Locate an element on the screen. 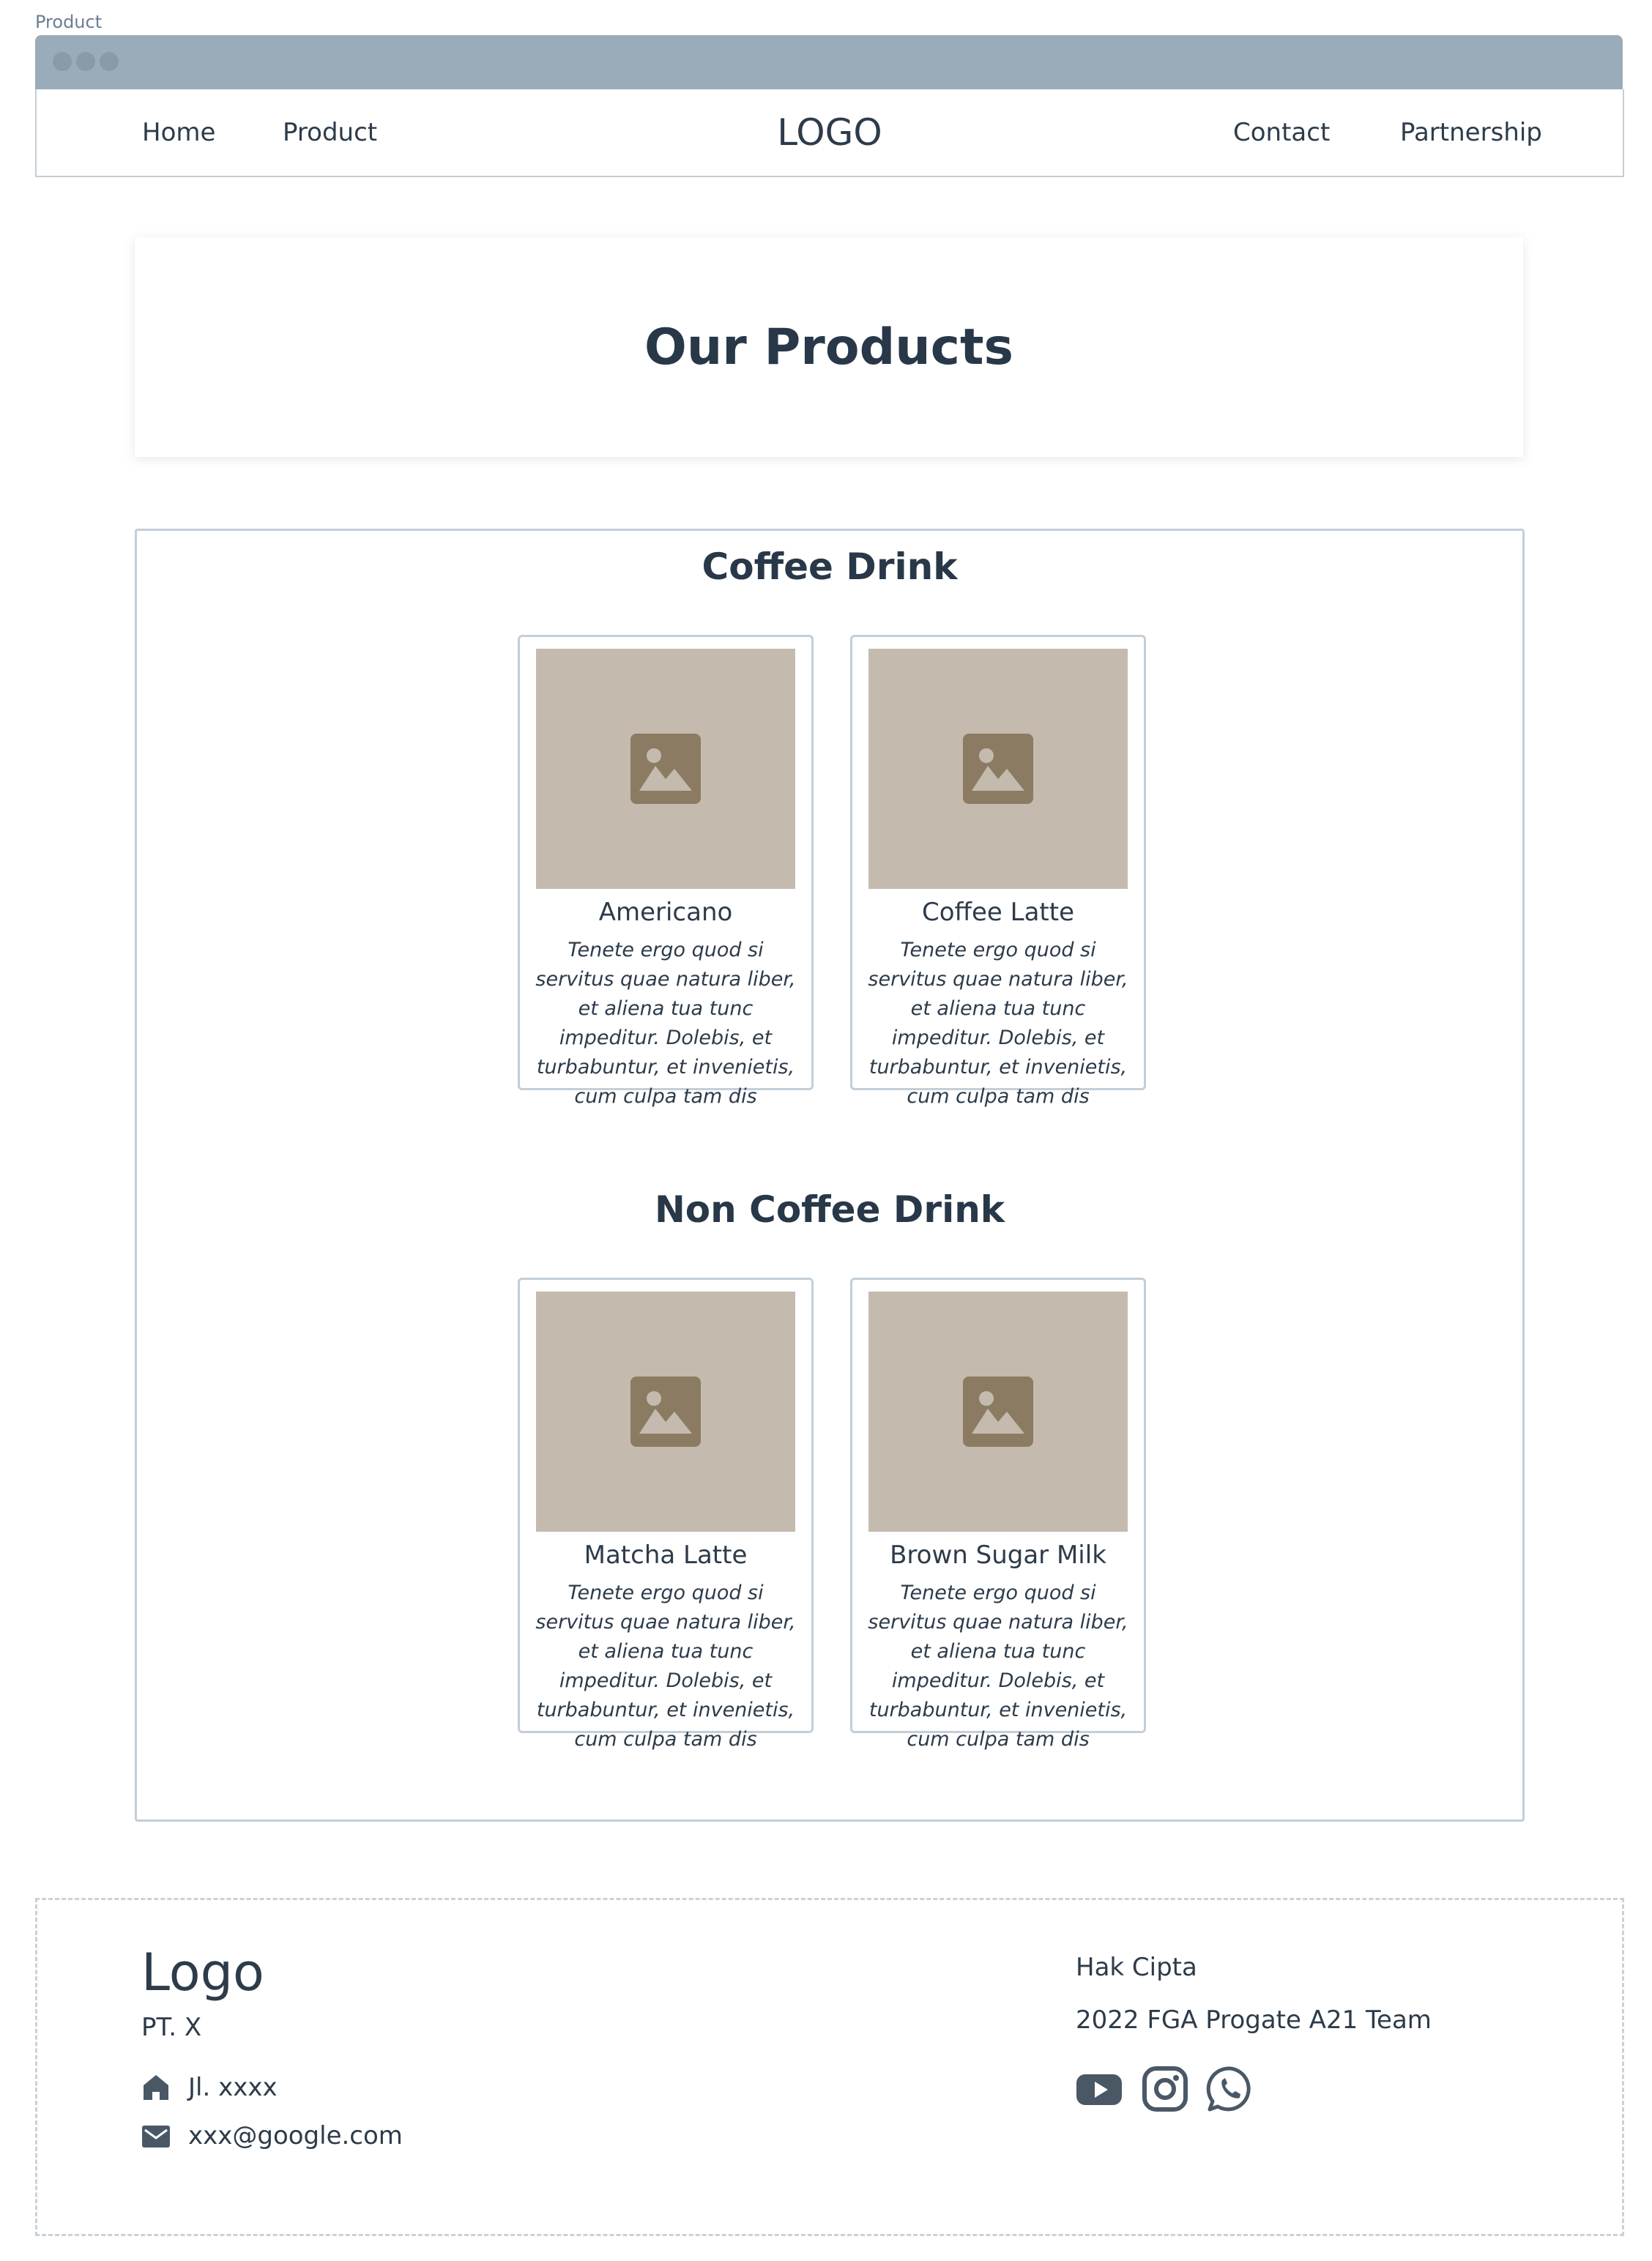  page-title: Our Products is located at coordinates (829, 347).